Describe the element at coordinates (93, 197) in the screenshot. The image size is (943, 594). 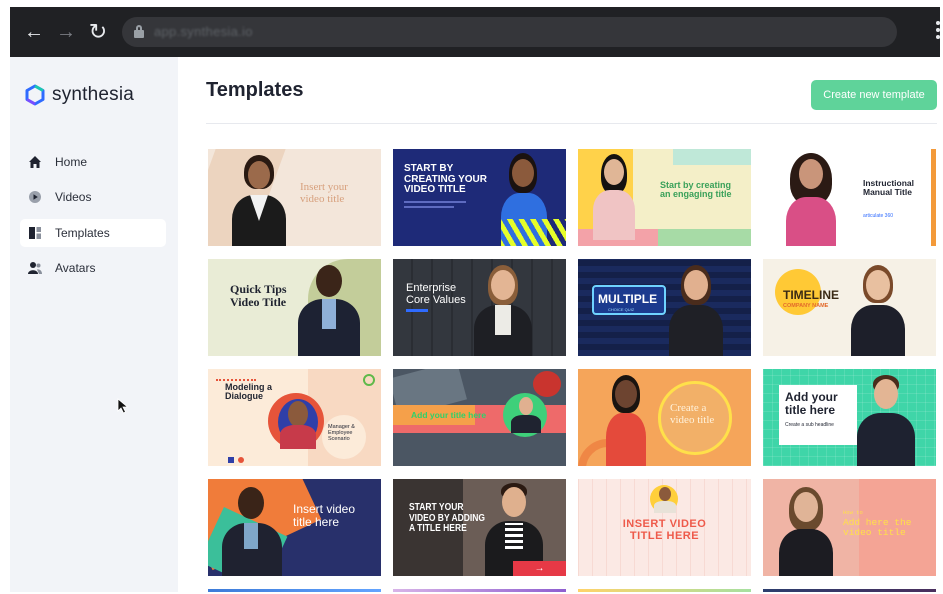
I see `sidebar-item-videos: Videos` at that location.